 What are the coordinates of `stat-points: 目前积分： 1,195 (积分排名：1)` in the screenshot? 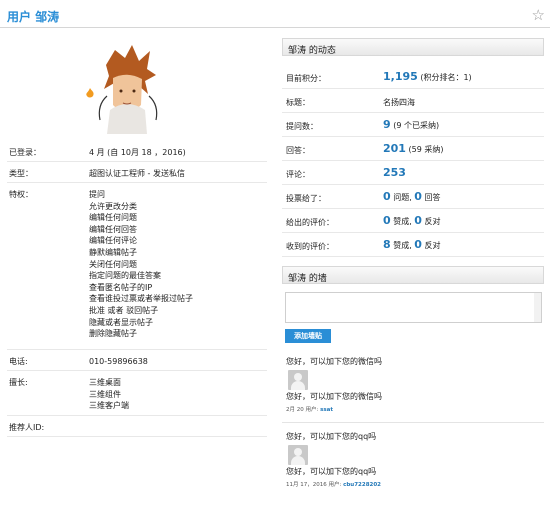 It's located at (413, 77).